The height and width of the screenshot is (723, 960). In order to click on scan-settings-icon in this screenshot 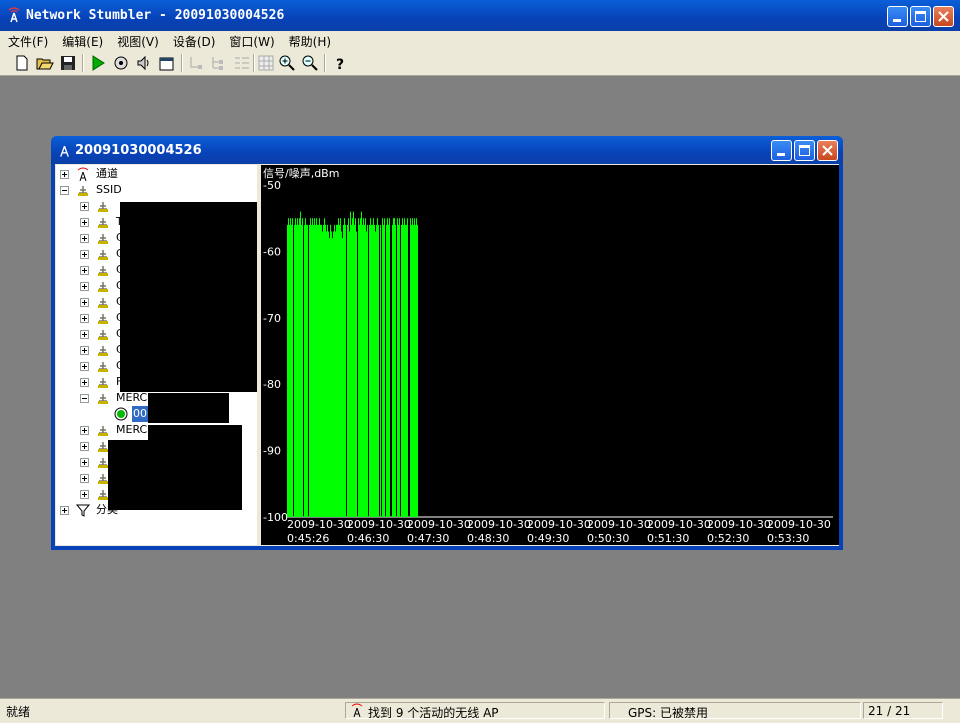, I will do `click(121, 63)`.